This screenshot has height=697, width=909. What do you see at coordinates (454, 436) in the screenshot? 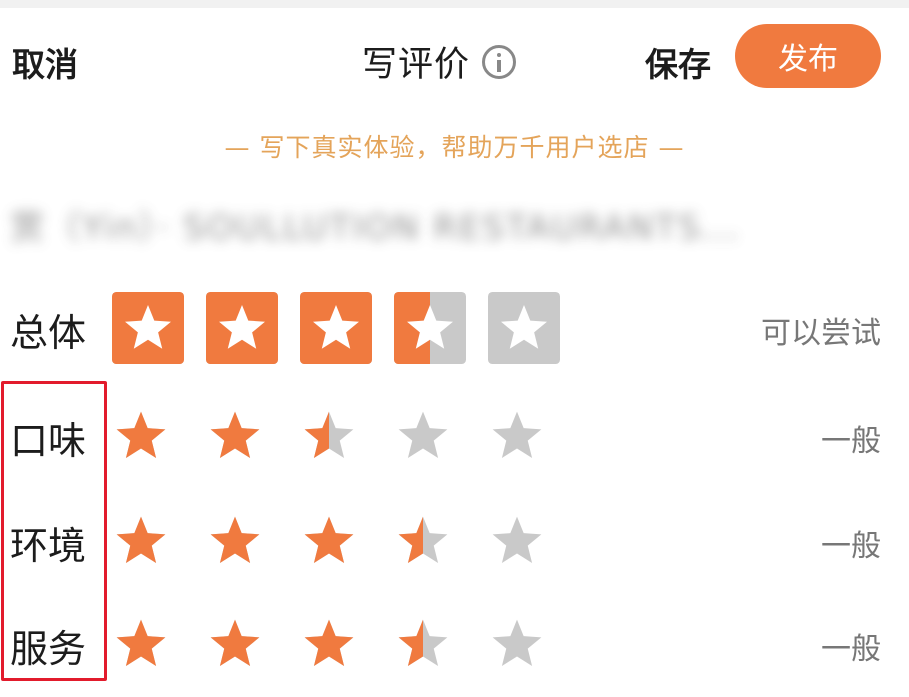
I see `rating-row-taste: 口味 一般` at bounding box center [454, 436].